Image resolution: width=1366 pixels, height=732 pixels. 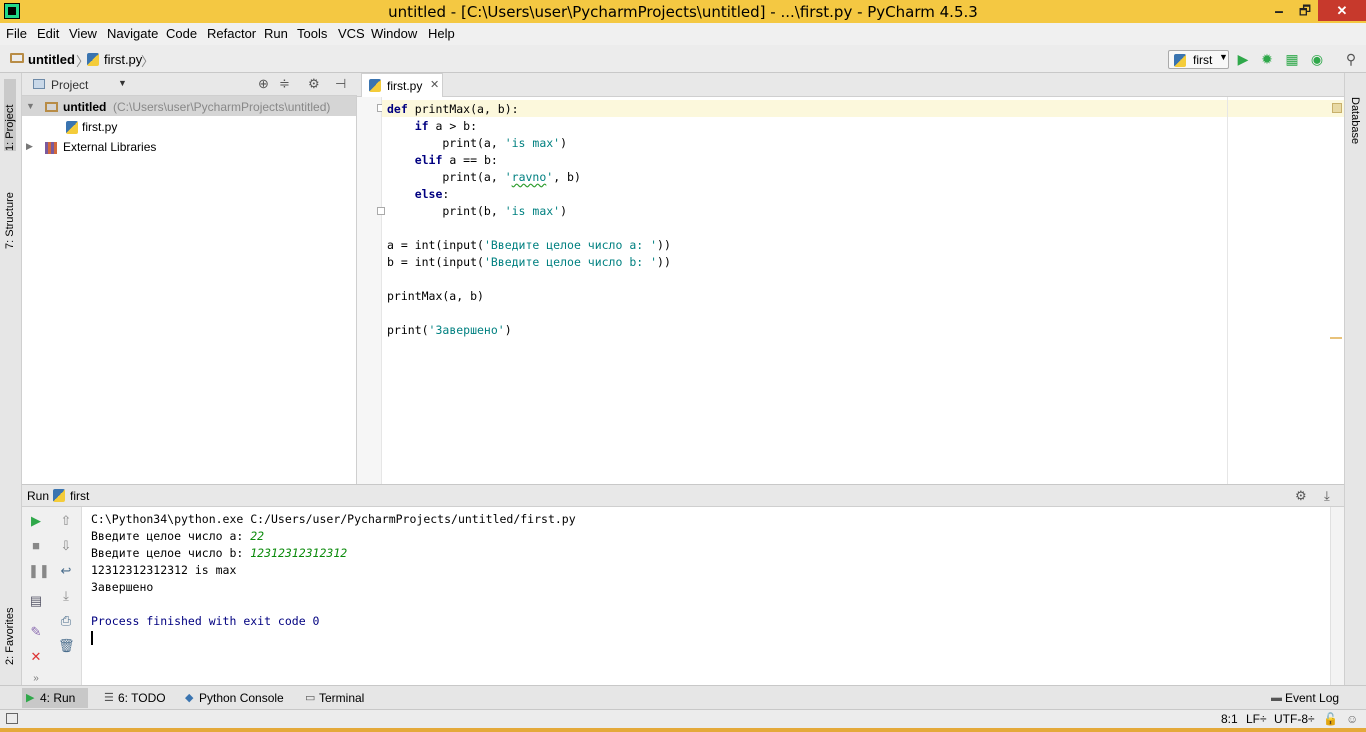 I want to click on menu-edit: Edit, so click(x=48, y=33).